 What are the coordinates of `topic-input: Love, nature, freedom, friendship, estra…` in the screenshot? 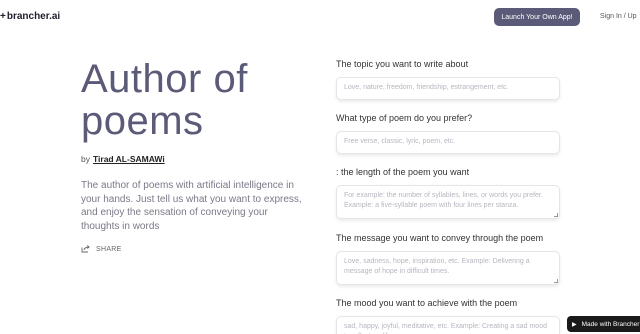 It's located at (448, 88).